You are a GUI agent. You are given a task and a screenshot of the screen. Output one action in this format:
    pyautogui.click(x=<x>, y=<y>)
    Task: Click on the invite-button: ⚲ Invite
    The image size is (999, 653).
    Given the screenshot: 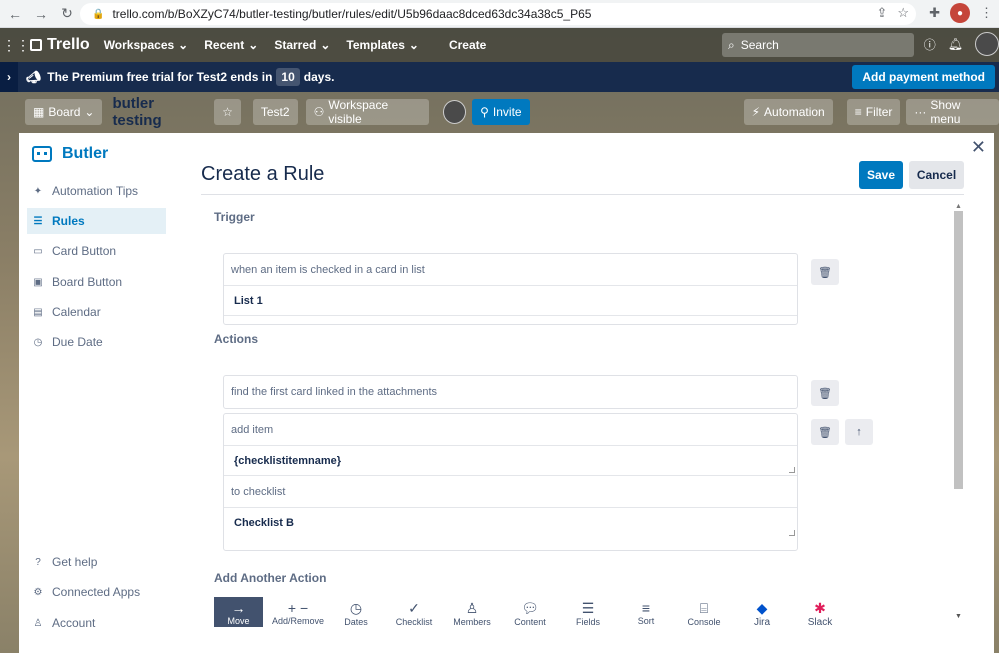 What is the action you would take?
    pyautogui.click(x=501, y=112)
    